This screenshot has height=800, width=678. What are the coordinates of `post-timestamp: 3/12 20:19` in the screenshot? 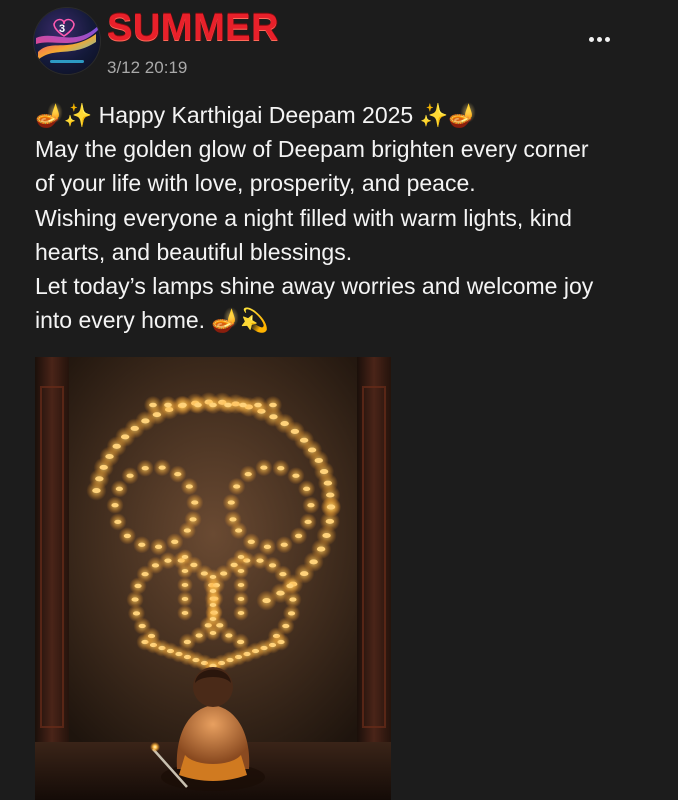 It's located at (147, 67).